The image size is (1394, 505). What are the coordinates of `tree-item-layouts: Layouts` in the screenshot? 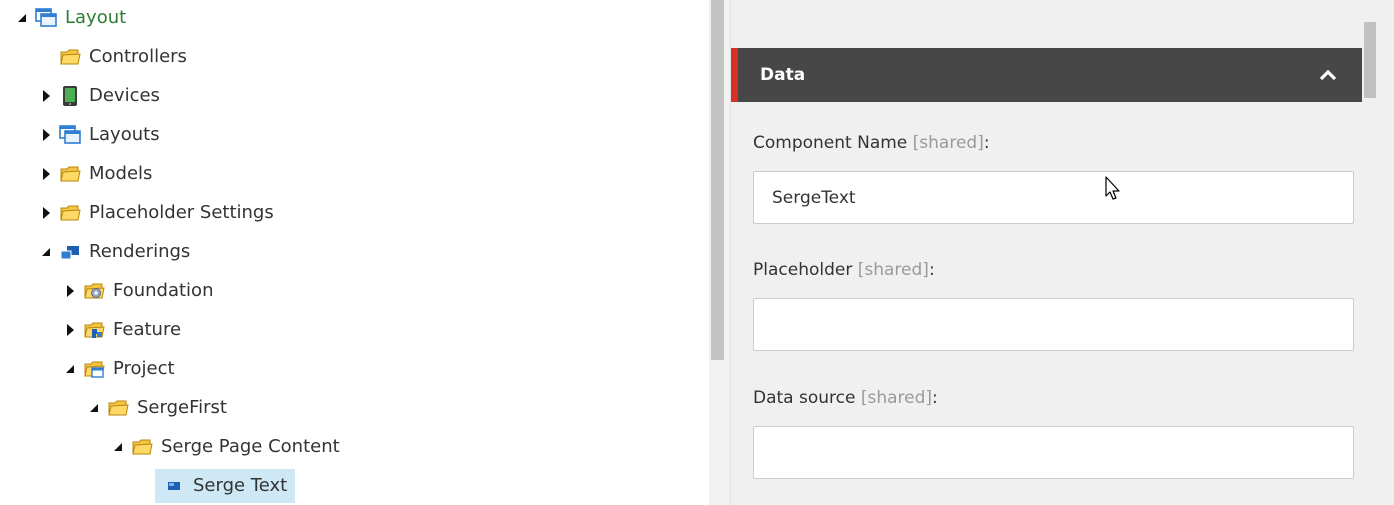 It's located at (97, 135).